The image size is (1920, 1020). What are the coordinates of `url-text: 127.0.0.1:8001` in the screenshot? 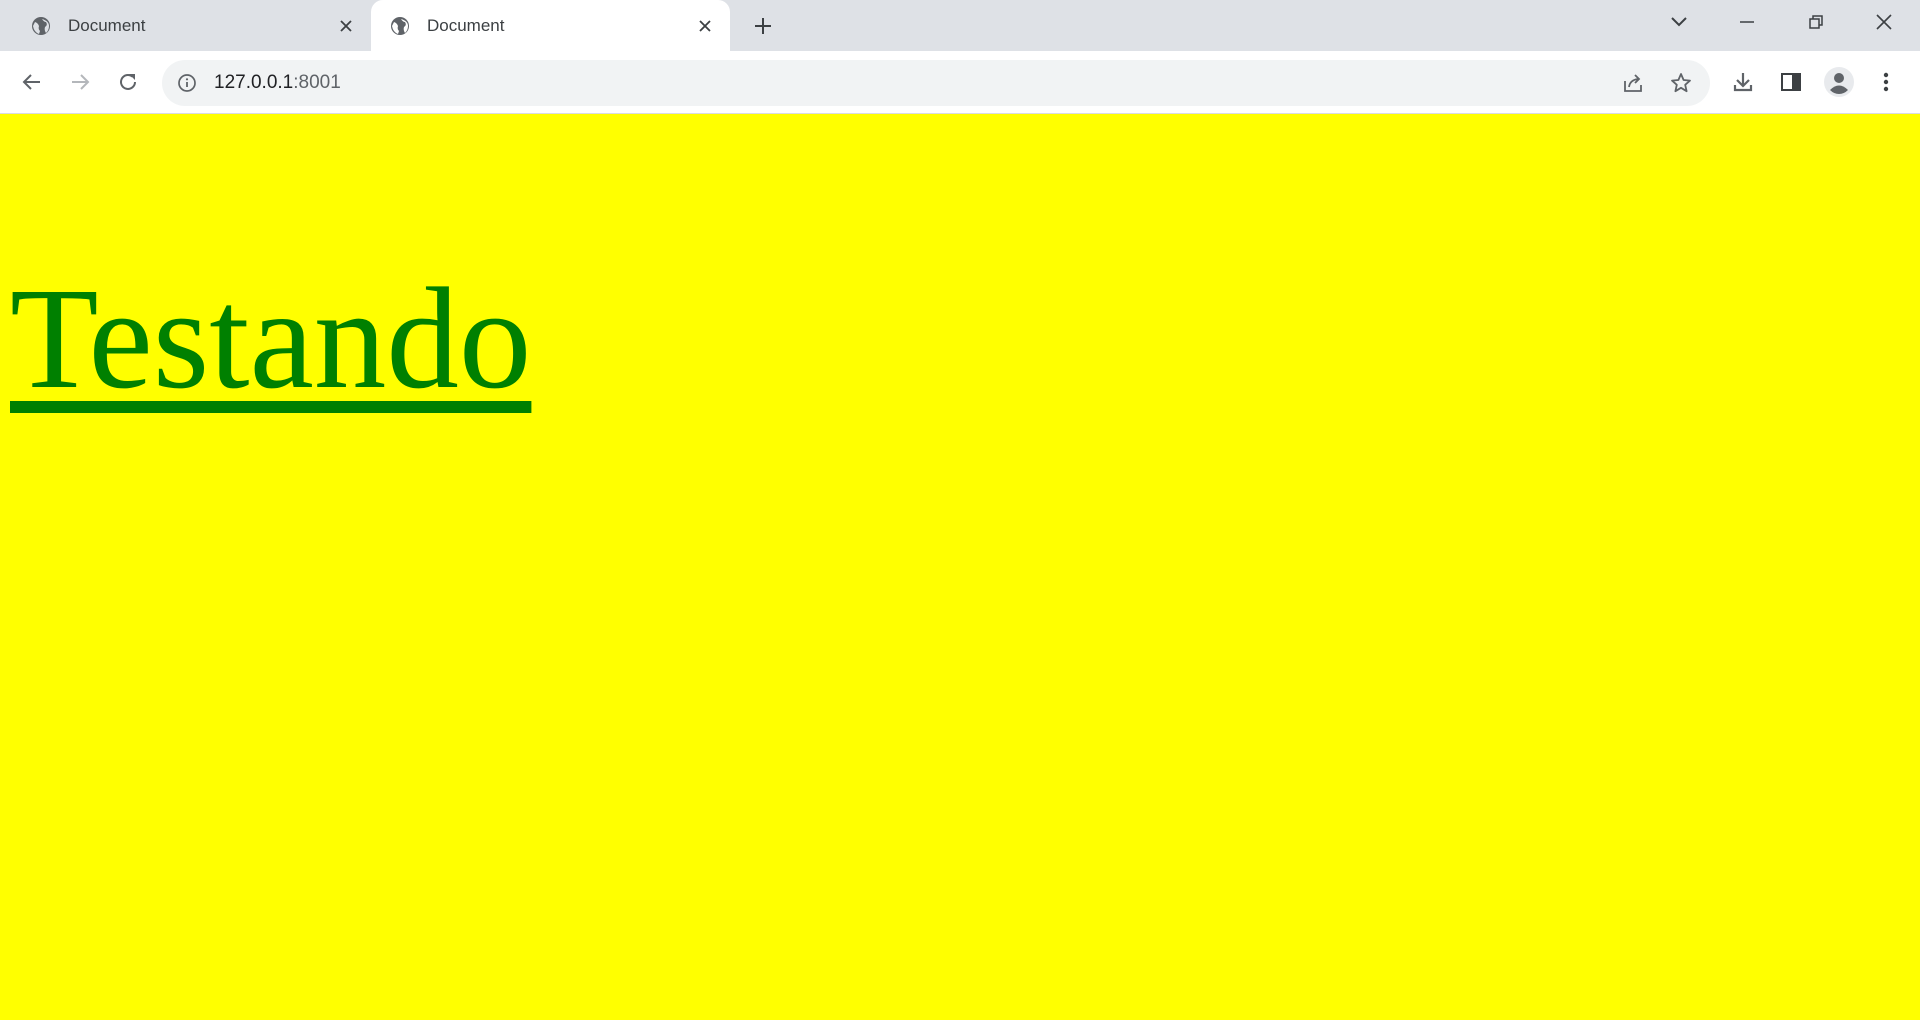 It's located at (277, 83).